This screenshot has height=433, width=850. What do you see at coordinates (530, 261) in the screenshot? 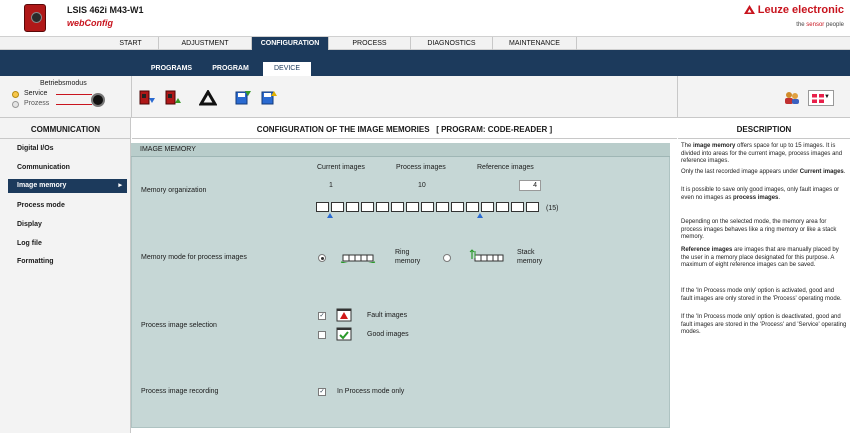
I see `stack-memory-label-2: memory` at bounding box center [530, 261].